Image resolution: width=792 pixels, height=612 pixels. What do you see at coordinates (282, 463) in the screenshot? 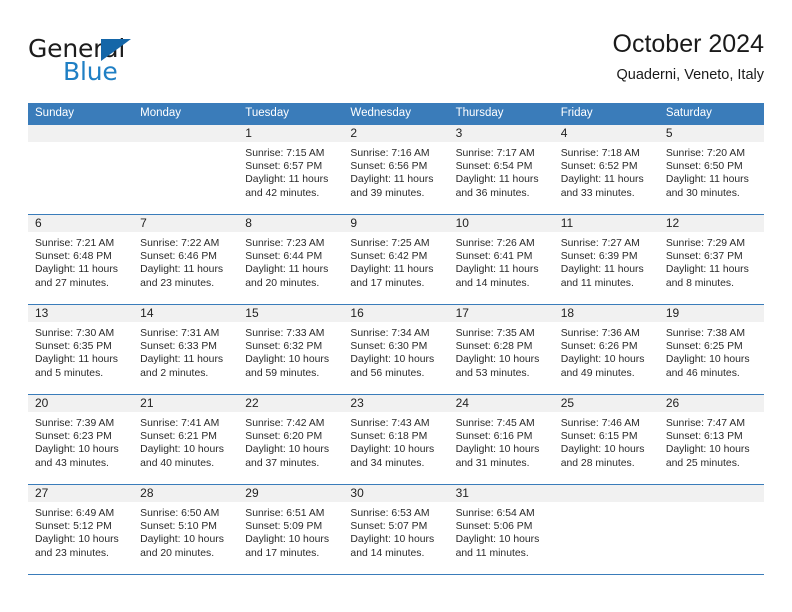
I see `daylight-text-line2: and 37 minutes.` at bounding box center [282, 463].